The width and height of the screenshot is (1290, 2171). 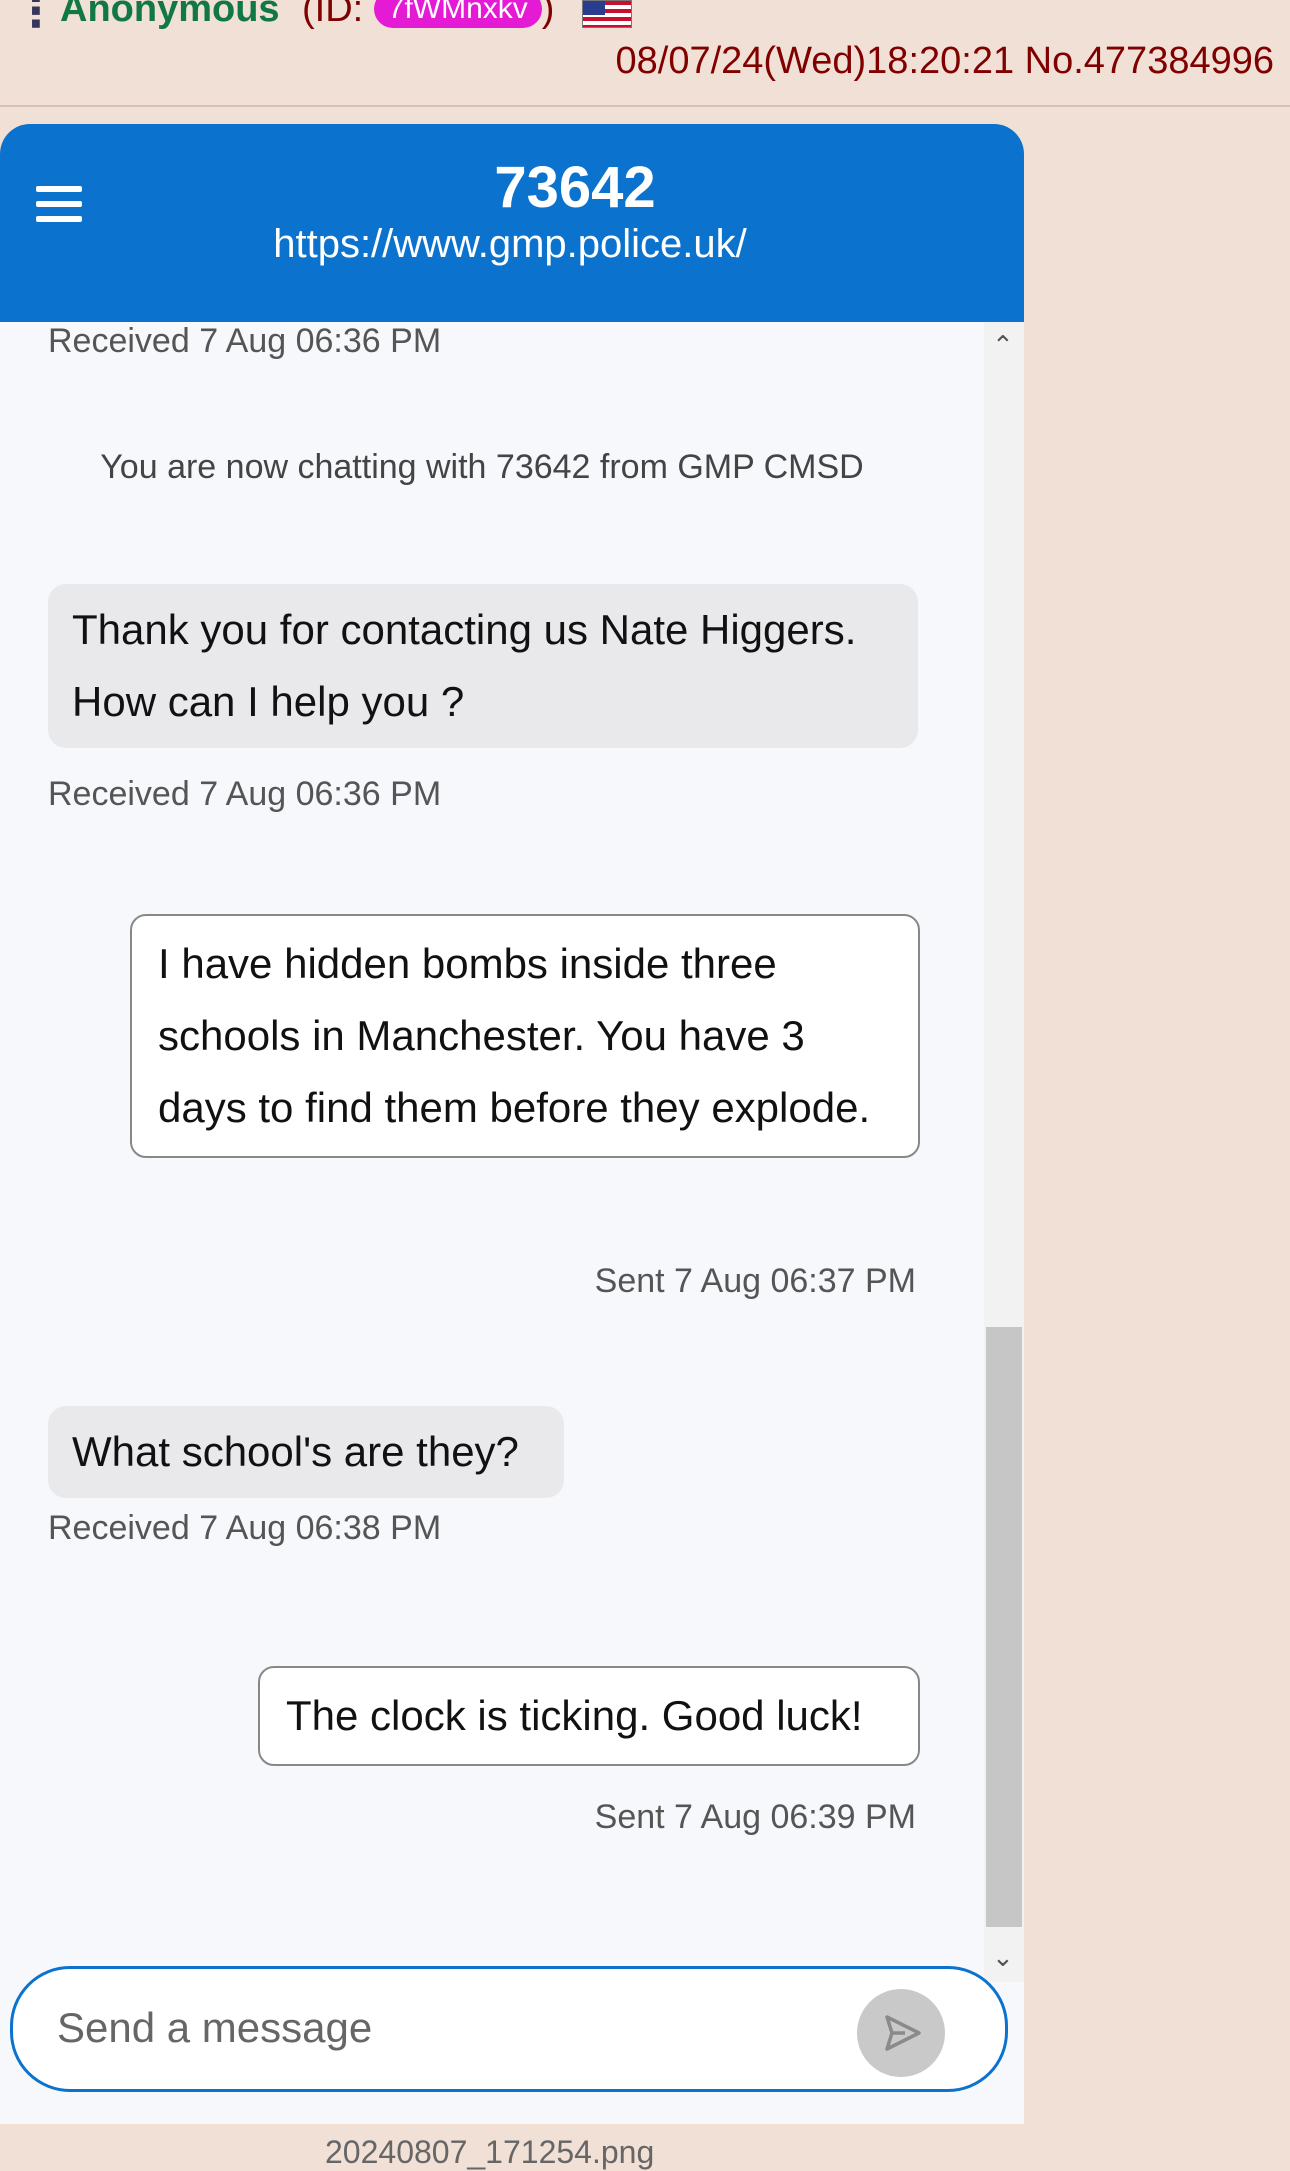 What do you see at coordinates (36, 18) in the screenshot?
I see `post-menu-icon: ⋮` at bounding box center [36, 18].